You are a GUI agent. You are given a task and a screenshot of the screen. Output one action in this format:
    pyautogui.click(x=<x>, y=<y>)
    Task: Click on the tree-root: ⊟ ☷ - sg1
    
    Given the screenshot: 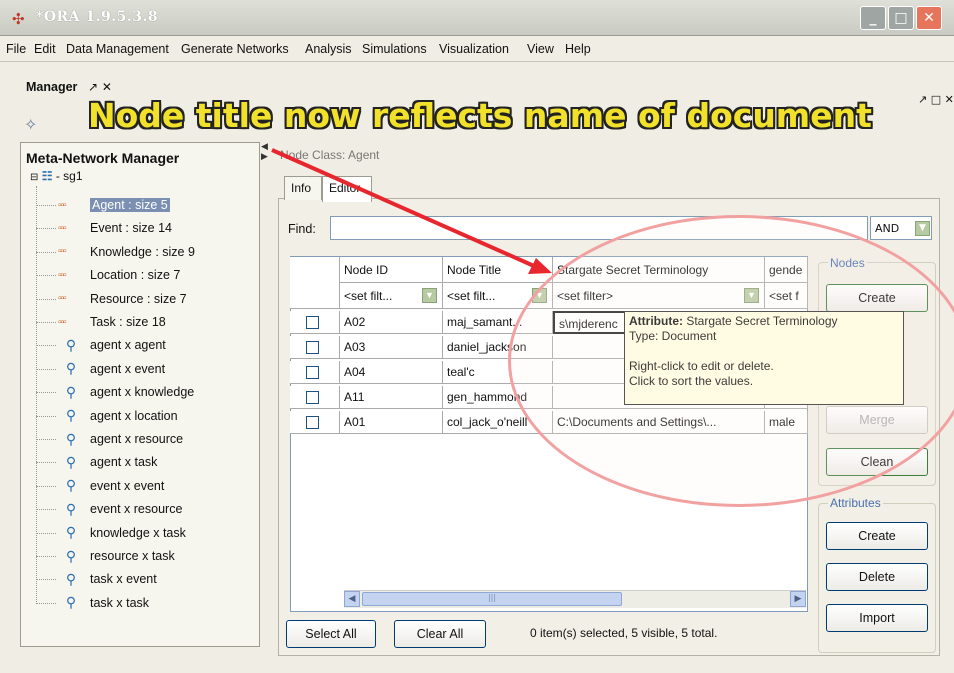 What is the action you would take?
    pyautogui.click(x=56, y=176)
    